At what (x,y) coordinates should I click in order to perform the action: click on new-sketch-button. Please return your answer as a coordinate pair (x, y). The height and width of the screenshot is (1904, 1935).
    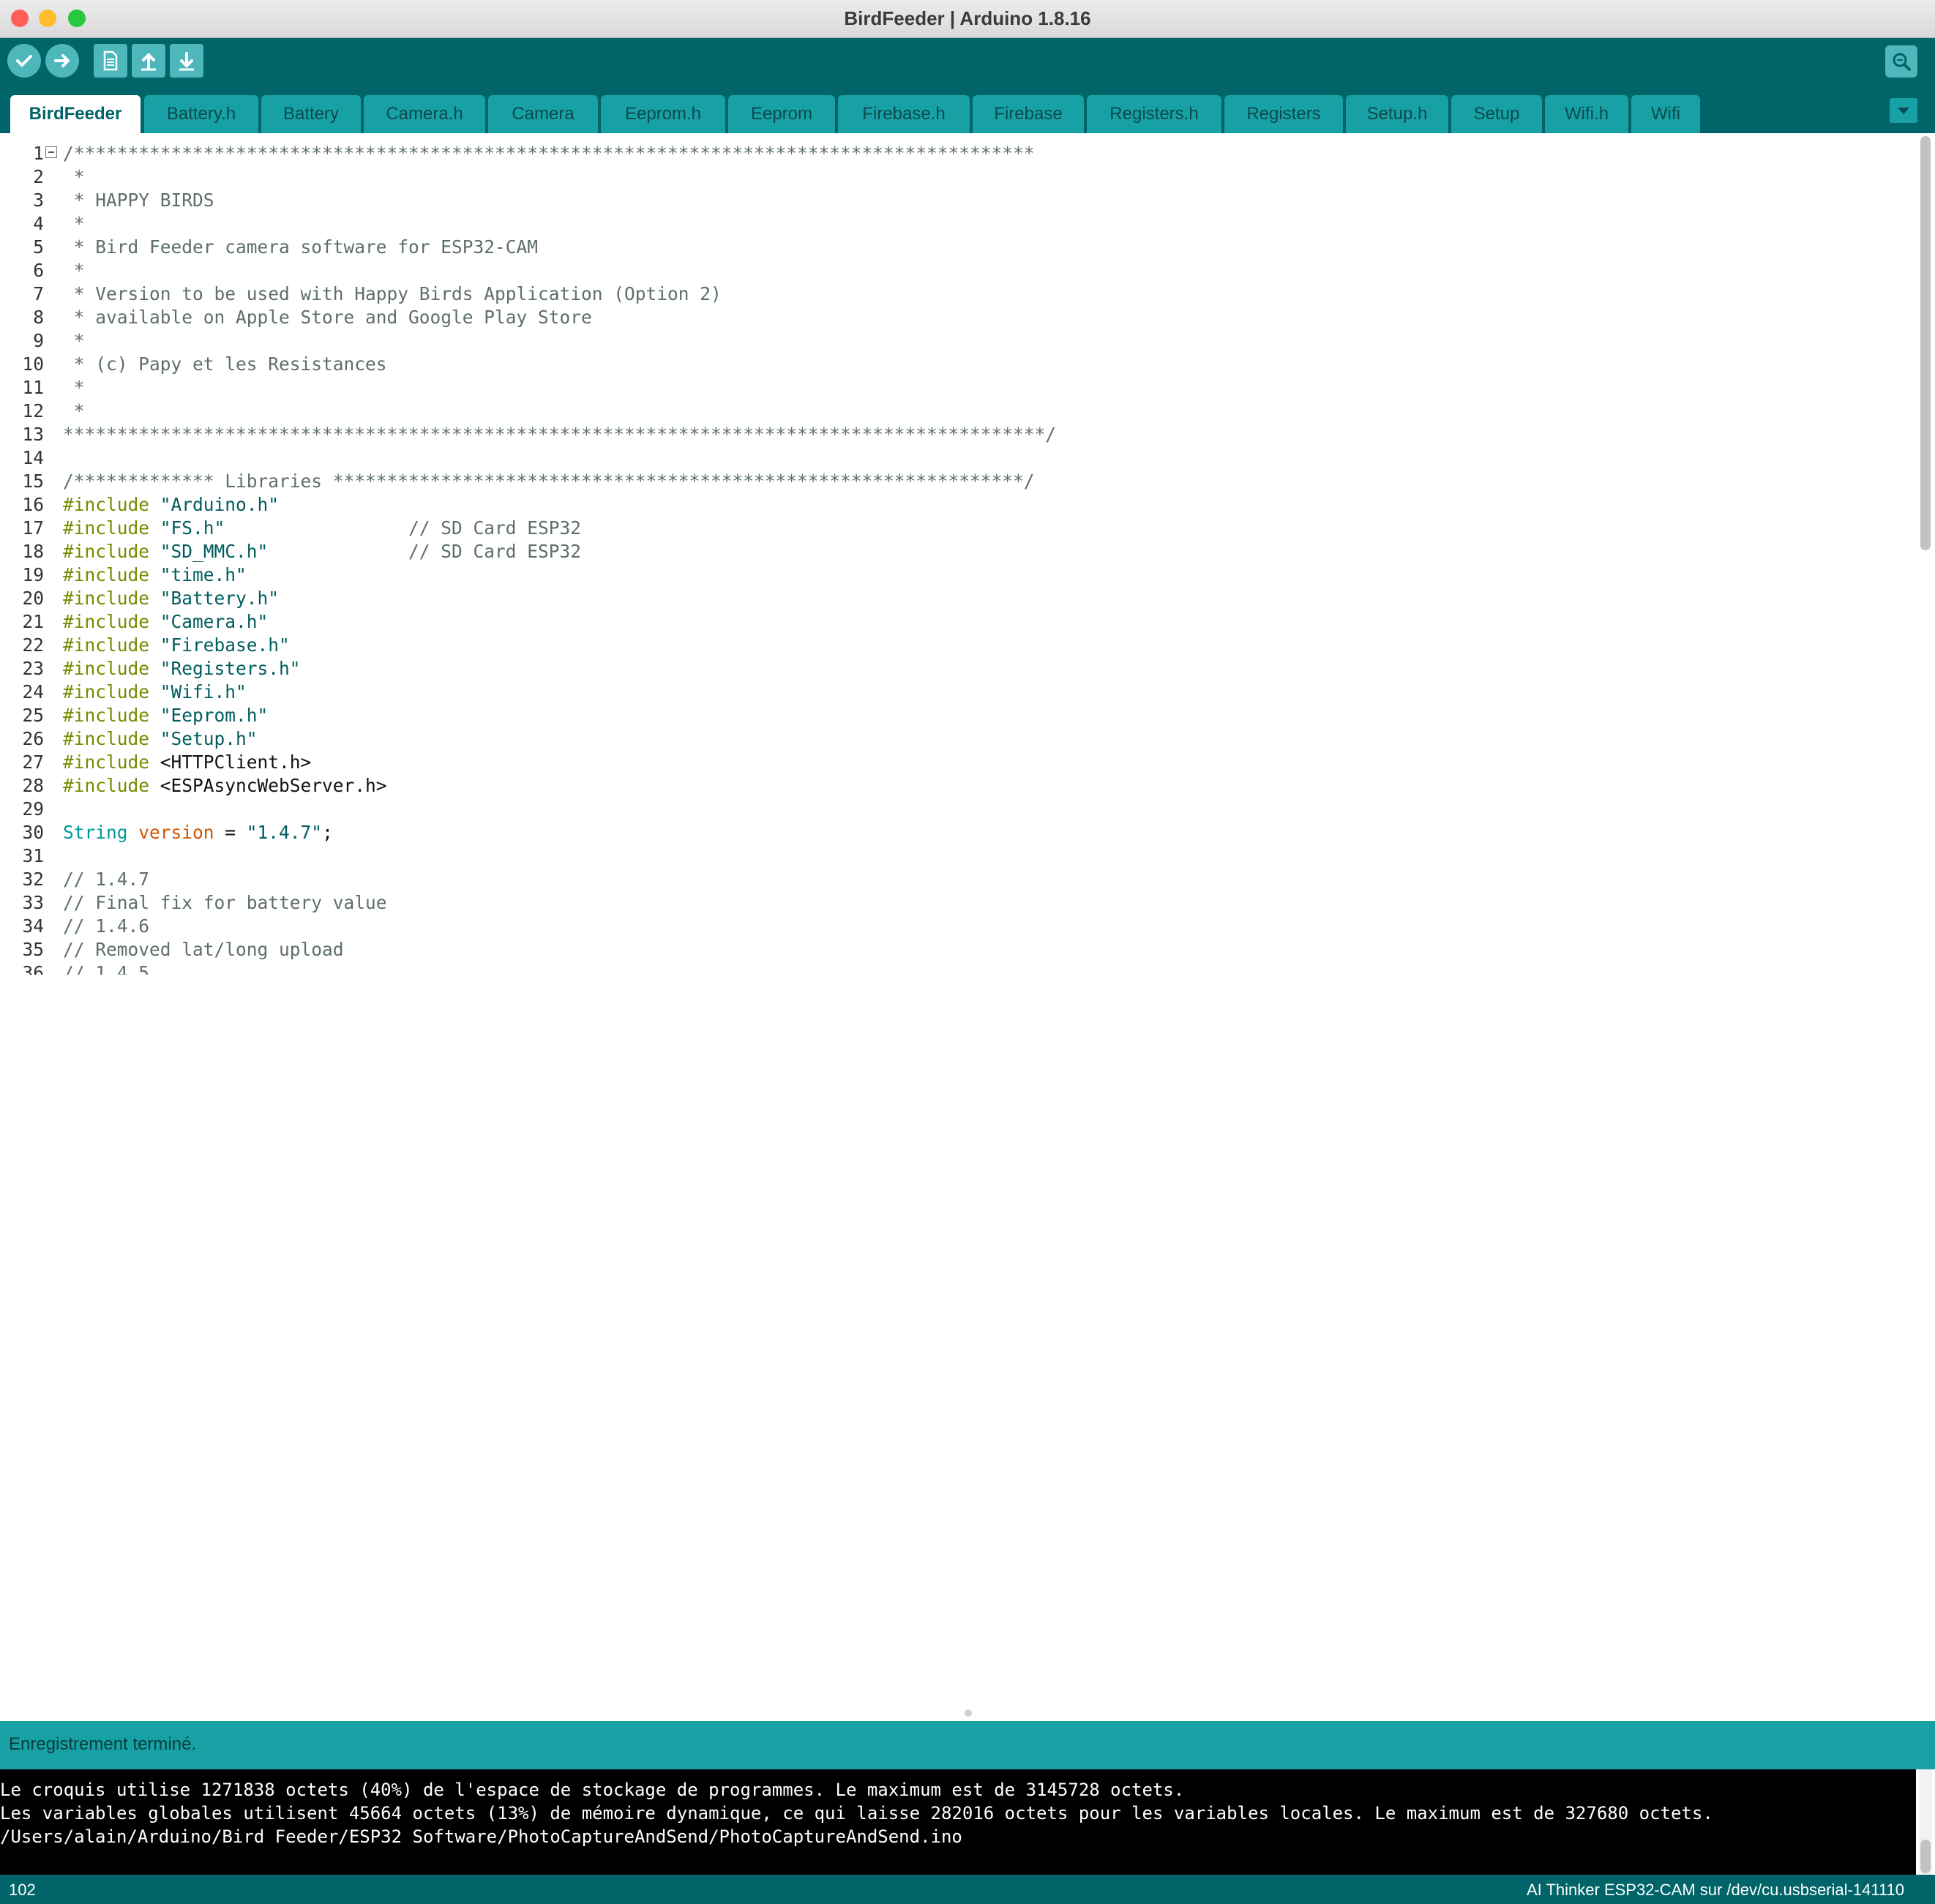
    Looking at the image, I should click on (111, 61).